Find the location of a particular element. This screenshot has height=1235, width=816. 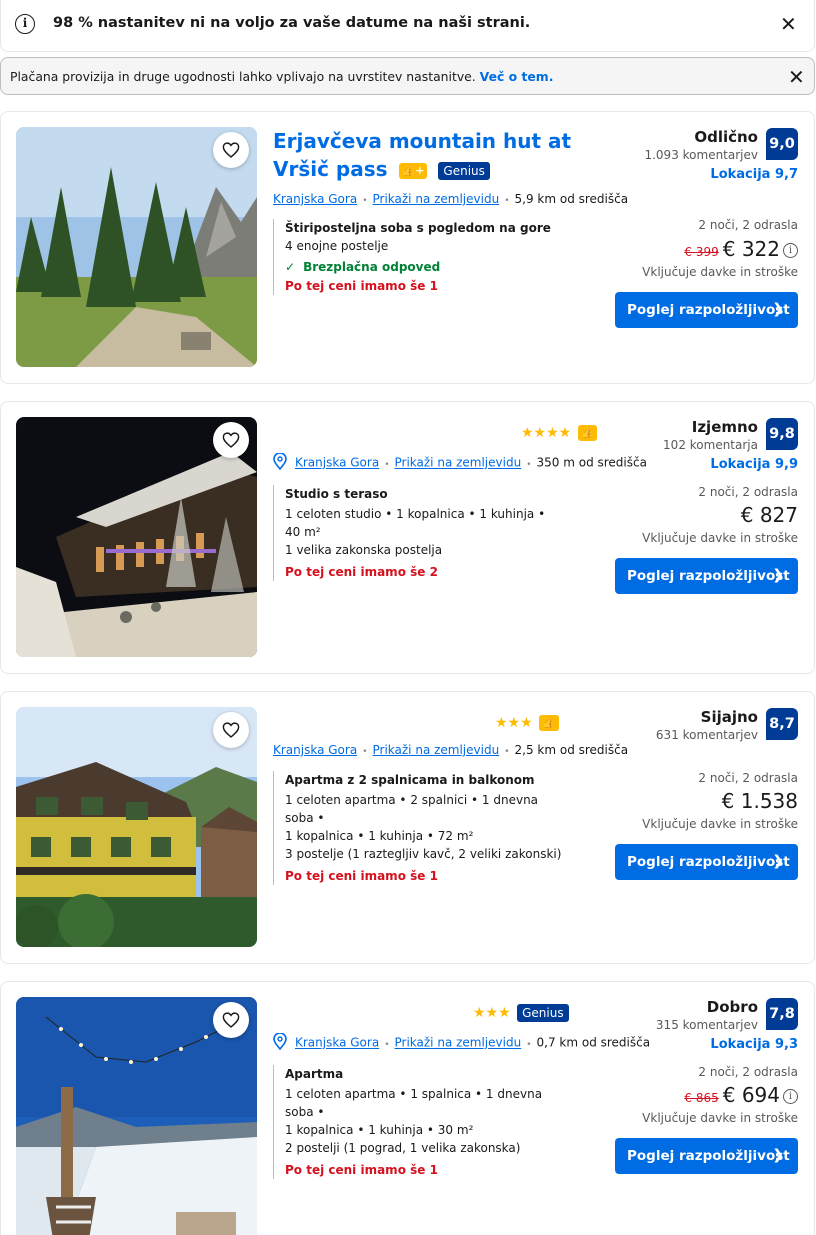

price-block: € 1.538 is located at coordinates (760, 801).